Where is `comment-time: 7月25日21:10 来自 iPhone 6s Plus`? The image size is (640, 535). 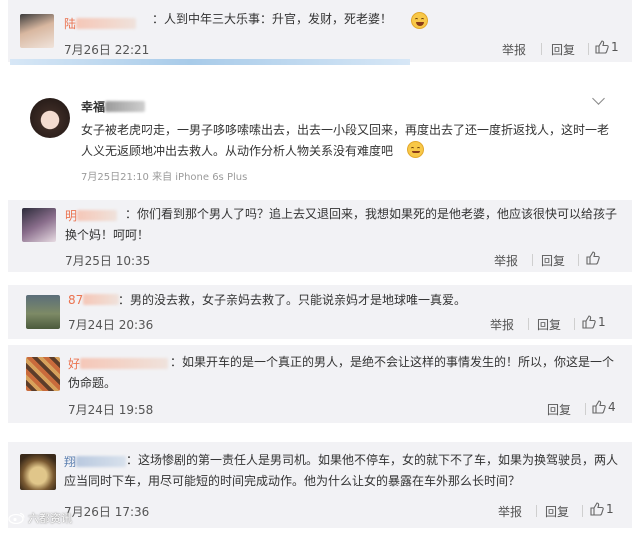
comment-time: 7月25日21:10 来自 iPhone 6s Plus is located at coordinates (164, 177).